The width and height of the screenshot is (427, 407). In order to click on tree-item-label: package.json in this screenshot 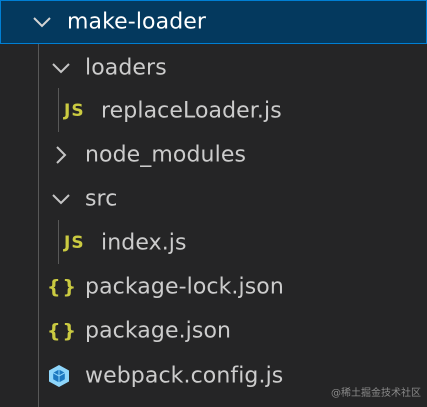, I will do `click(158, 331)`.